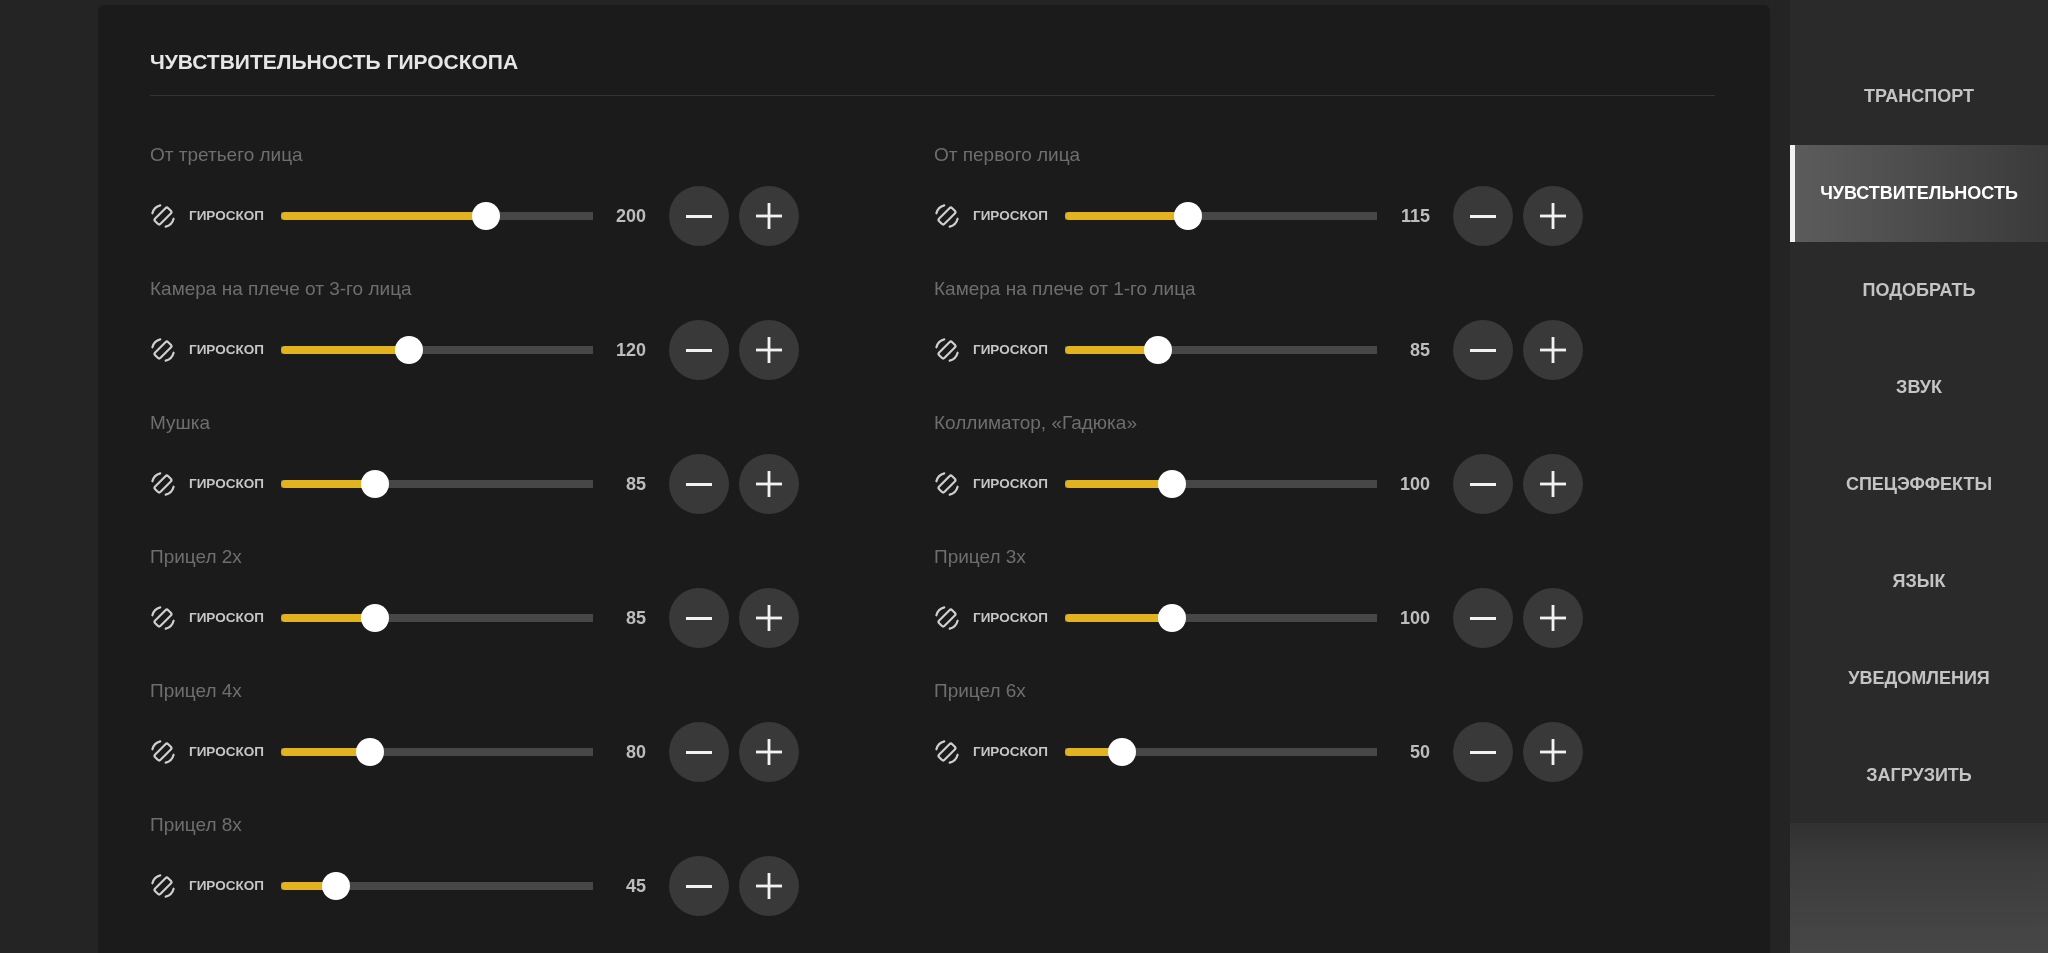 Image resolution: width=2048 pixels, height=953 pixels. I want to click on sidebar-item: ЯЗЫК, so click(1919, 581).